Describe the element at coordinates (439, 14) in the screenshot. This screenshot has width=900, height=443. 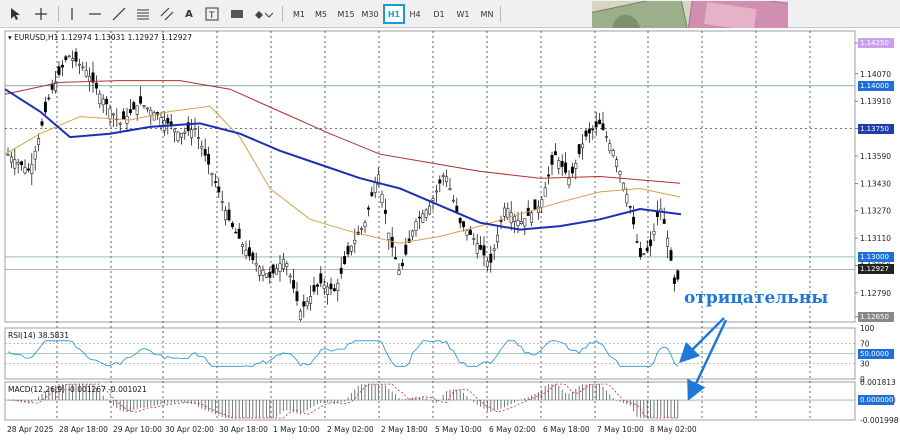
I see `timeframe-d1: D1` at that location.